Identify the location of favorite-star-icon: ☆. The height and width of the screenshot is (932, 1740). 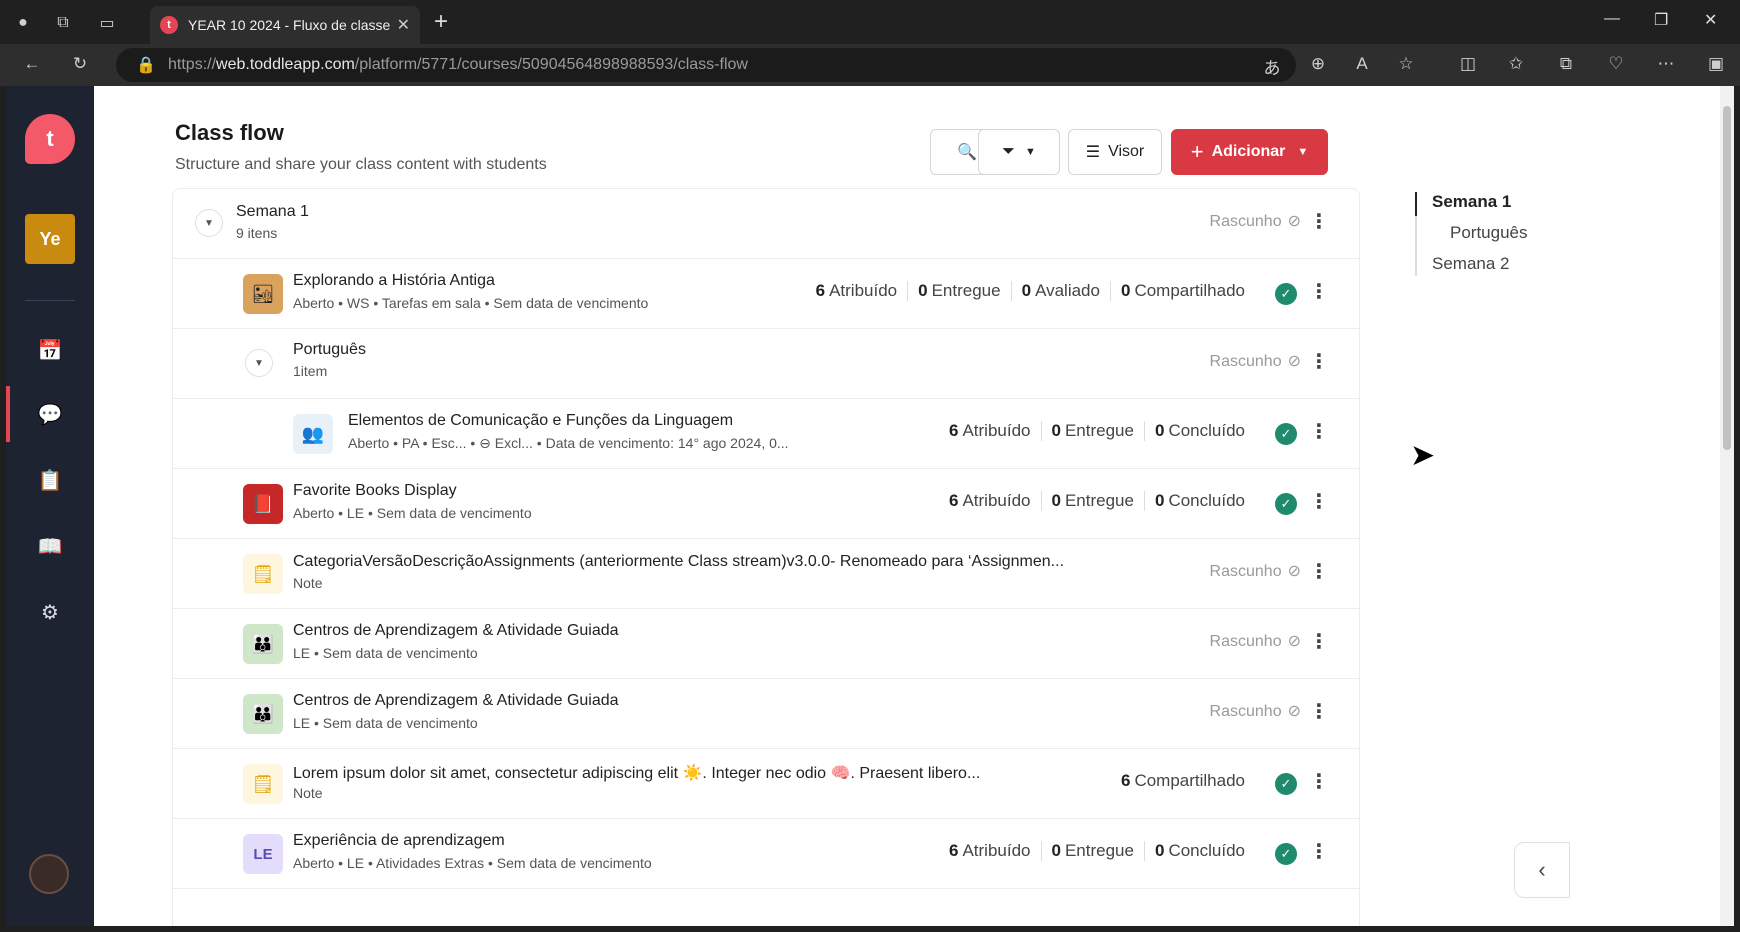
(1406, 64).